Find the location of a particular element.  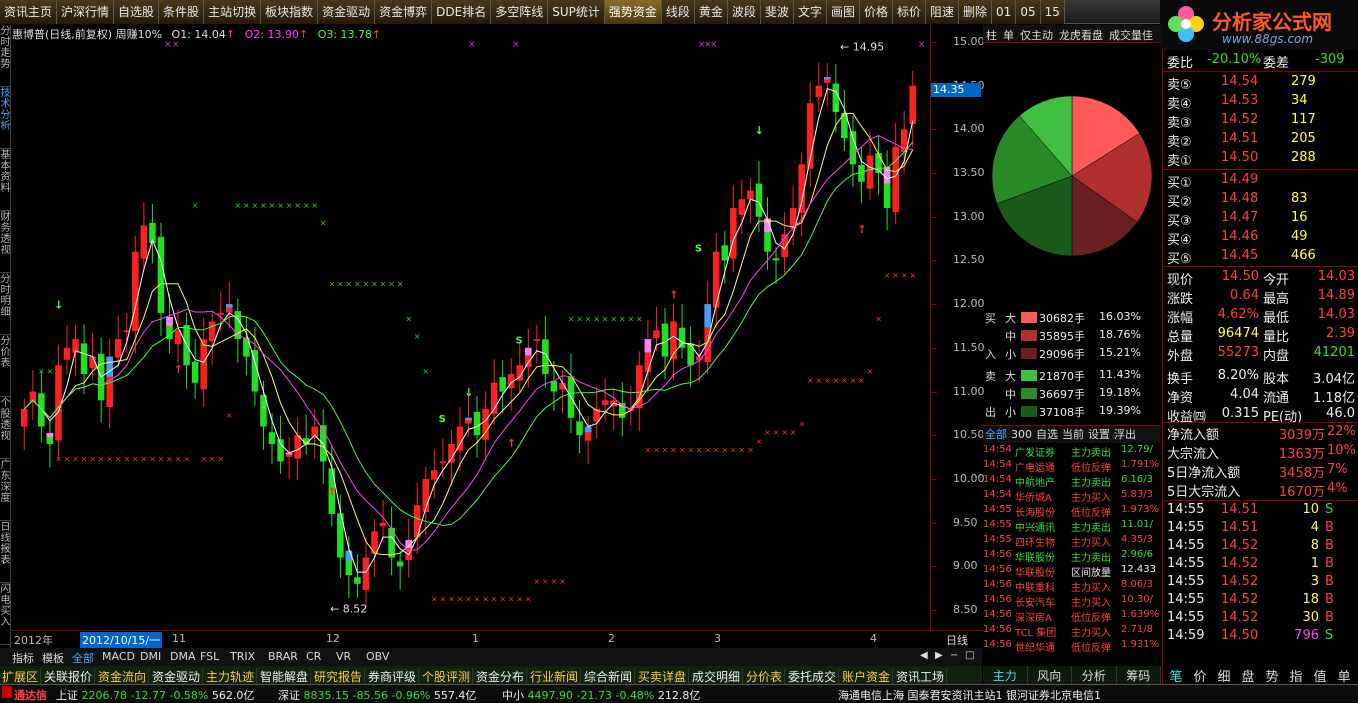

radar-row: 14:54 广电运通 低位反弹 1.791% is located at coordinates (1072, 466).